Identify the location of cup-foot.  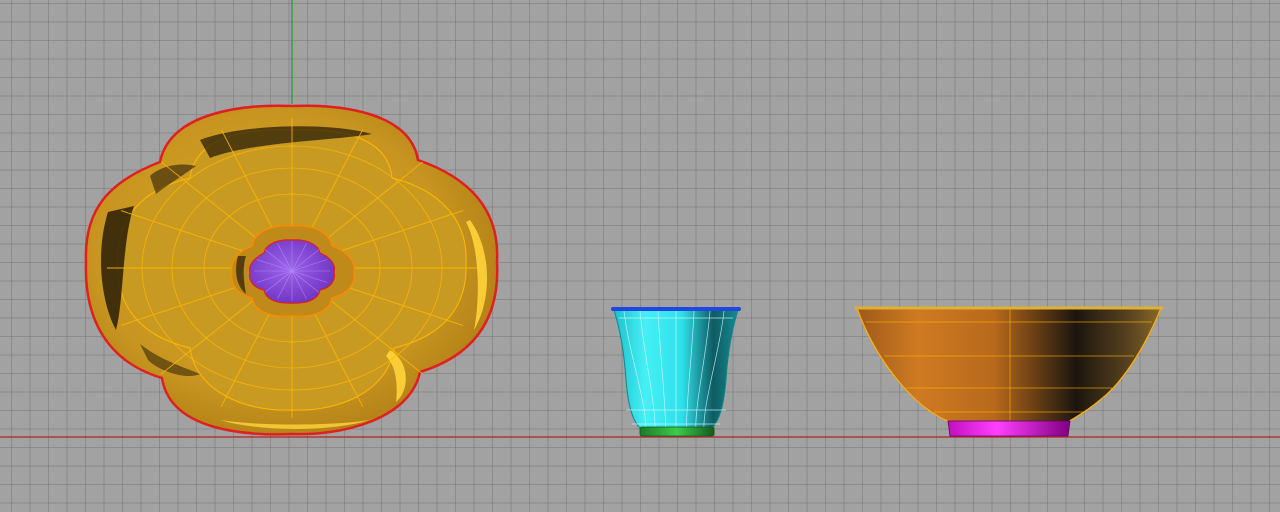
(677, 431).